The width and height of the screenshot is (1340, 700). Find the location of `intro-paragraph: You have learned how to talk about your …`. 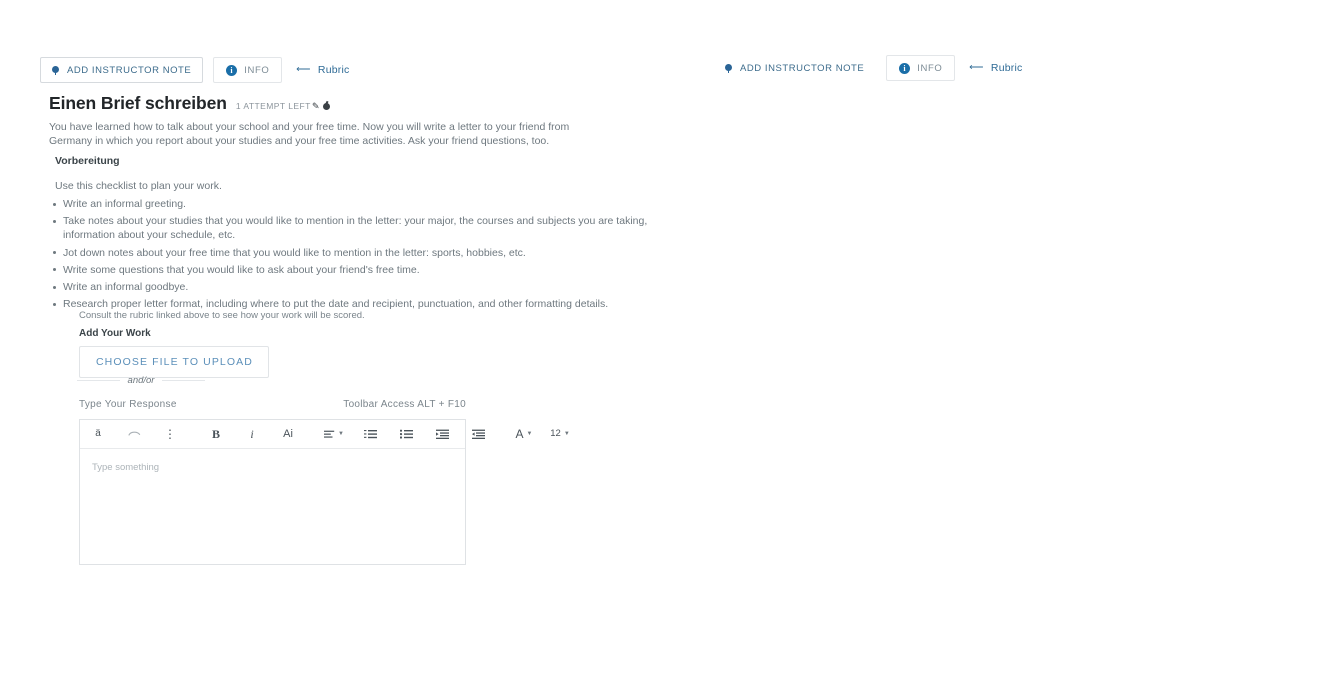

intro-paragraph: You have learned how to talk about your … is located at coordinates (309, 134).